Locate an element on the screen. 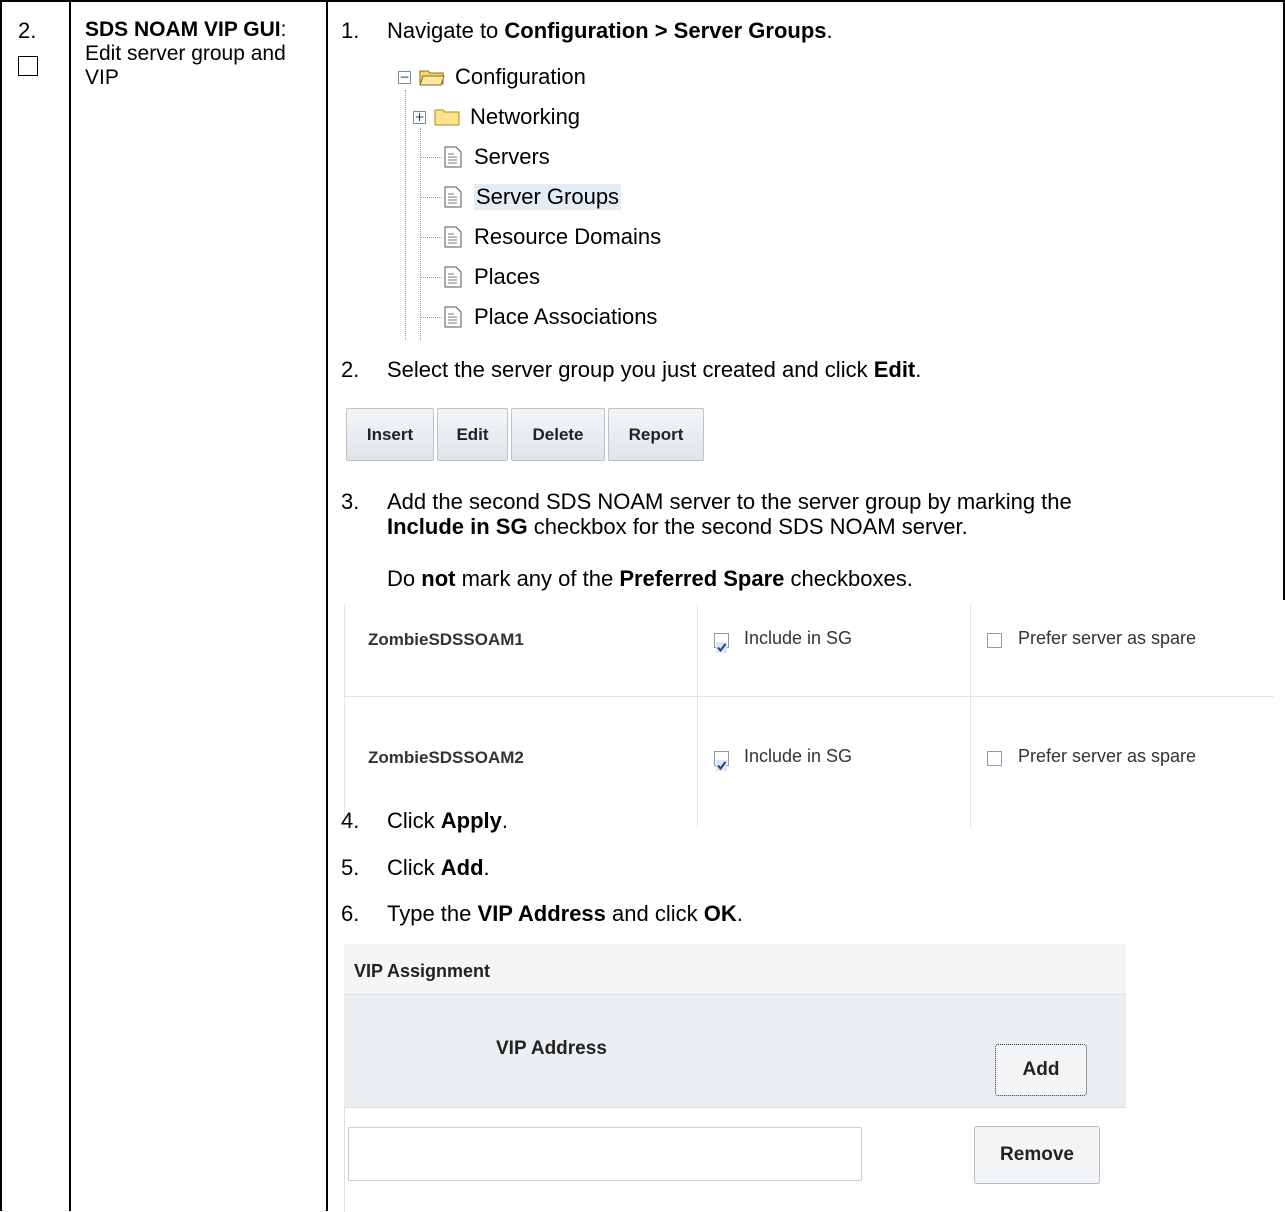 The height and width of the screenshot is (1212, 1285). add-button: Add is located at coordinates (1041, 1070).